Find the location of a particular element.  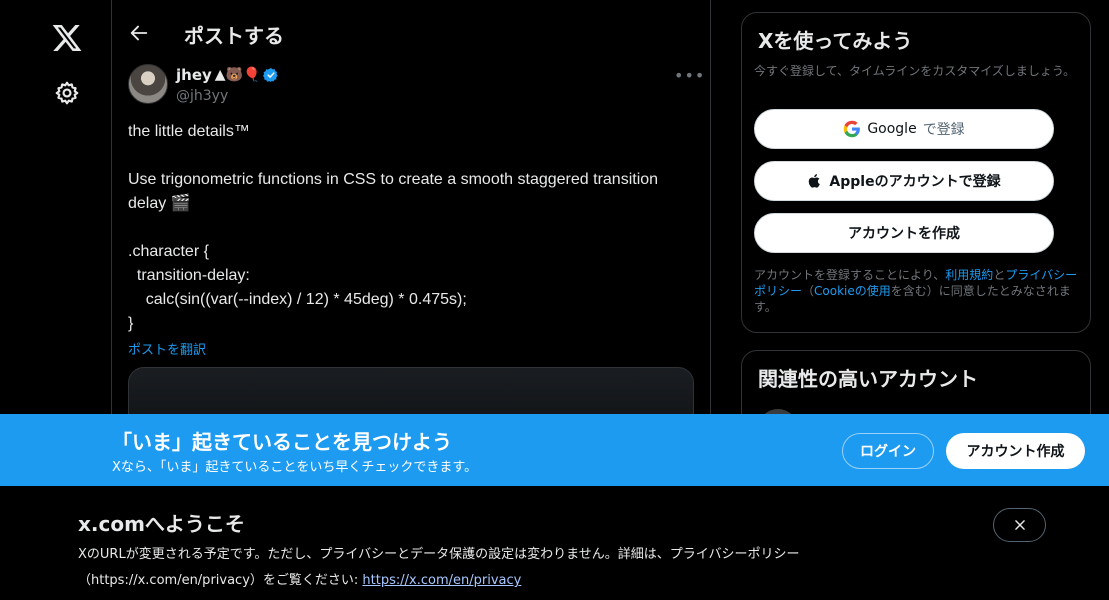

google-signup-suffix: で登録 is located at coordinates (943, 130).